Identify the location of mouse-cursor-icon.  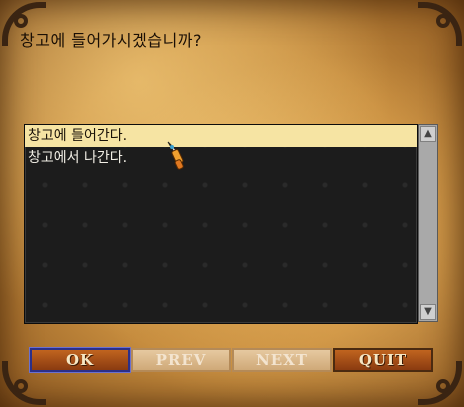
(175, 155).